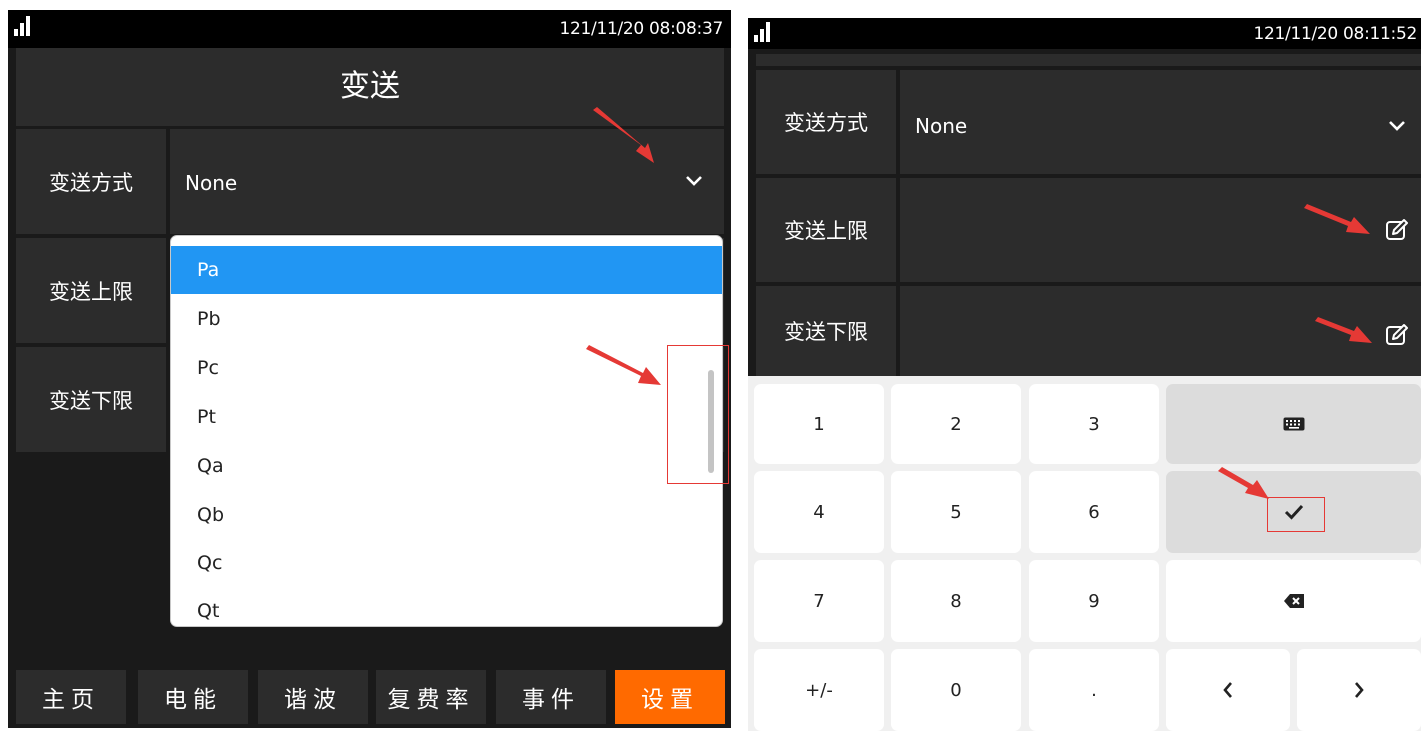 The image size is (1421, 731). I want to click on tab-home: 主页, so click(71, 697).